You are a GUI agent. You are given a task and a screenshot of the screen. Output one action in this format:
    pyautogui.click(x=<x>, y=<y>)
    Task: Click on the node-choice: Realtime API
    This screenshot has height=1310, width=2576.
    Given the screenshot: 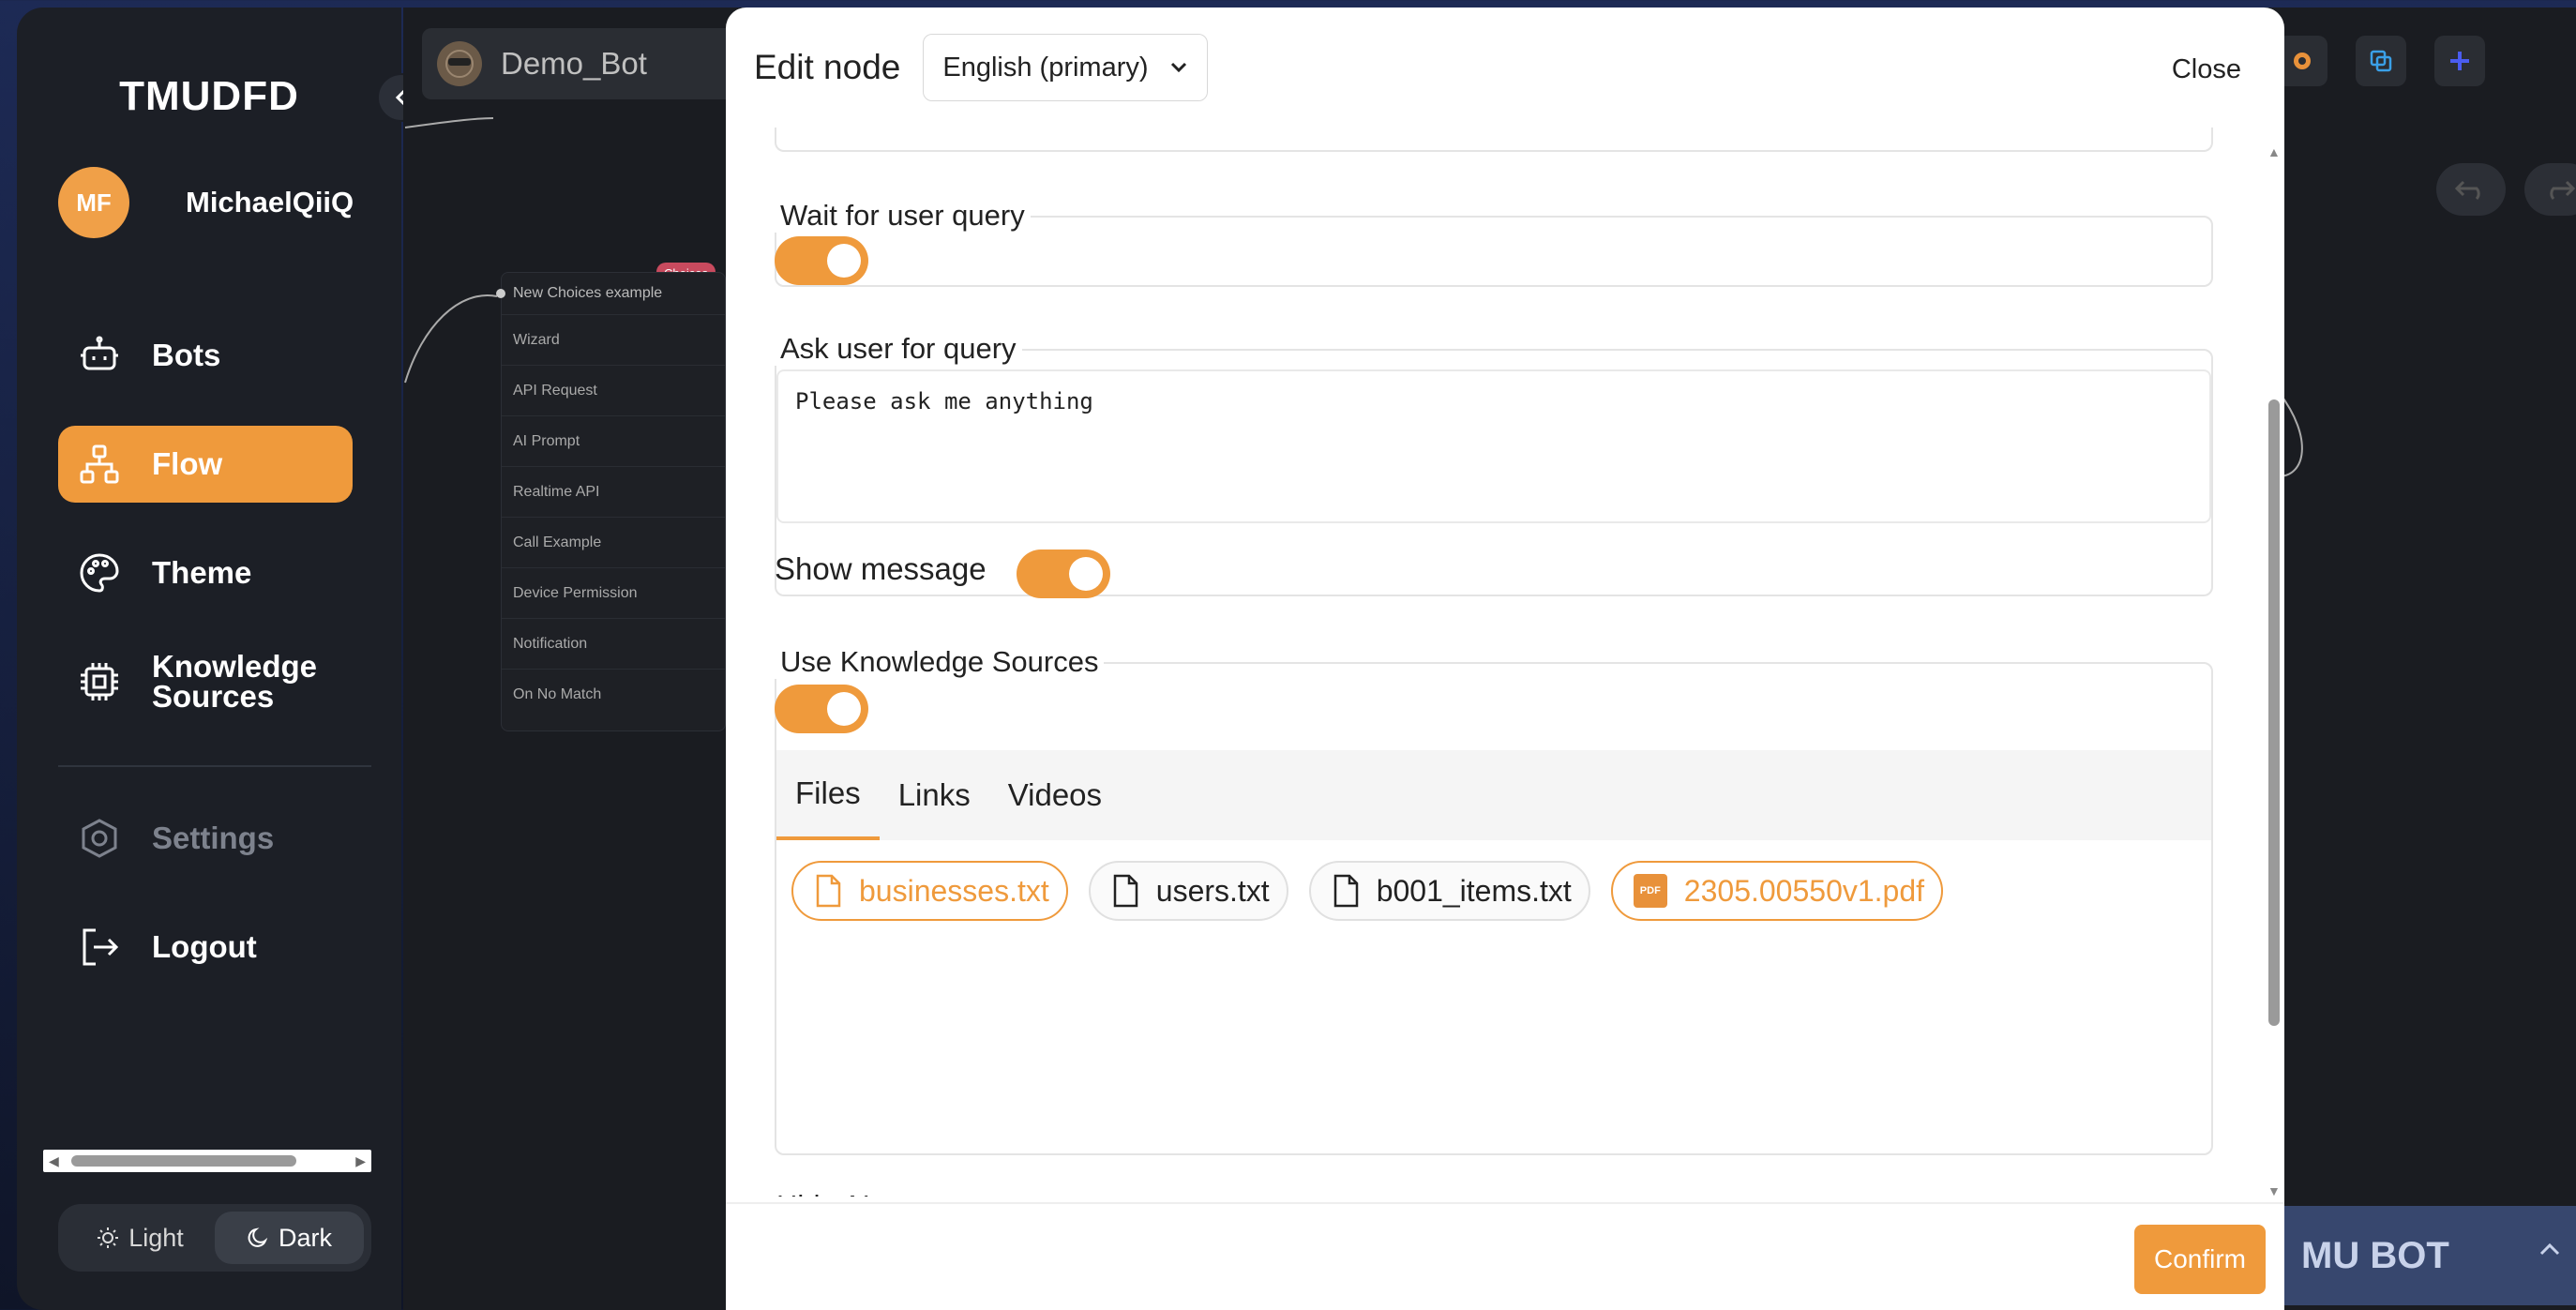 What is the action you would take?
    pyautogui.click(x=613, y=492)
    